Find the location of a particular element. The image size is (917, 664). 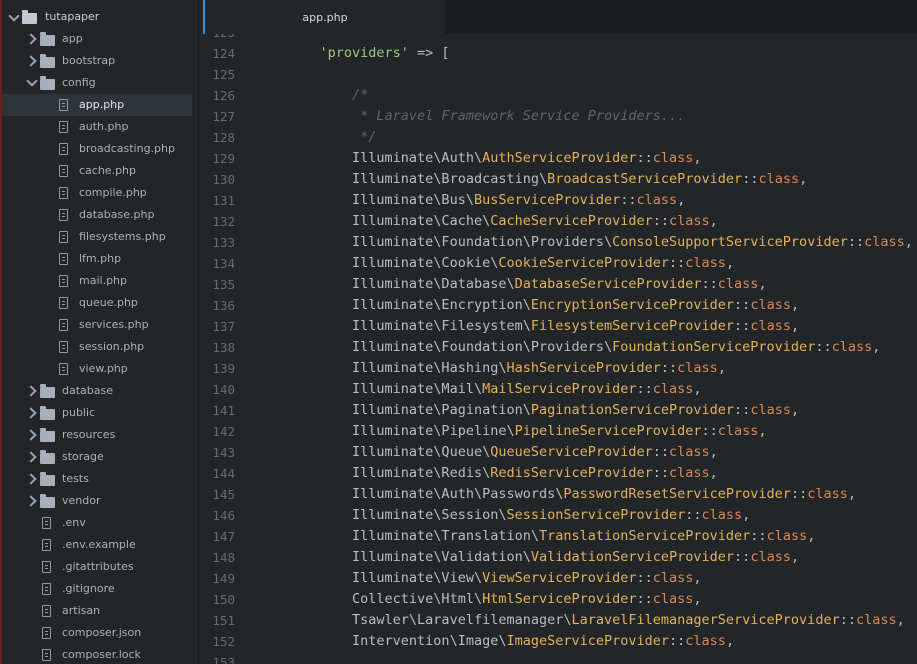

tree-folder-storage: storage is located at coordinates (98, 457).